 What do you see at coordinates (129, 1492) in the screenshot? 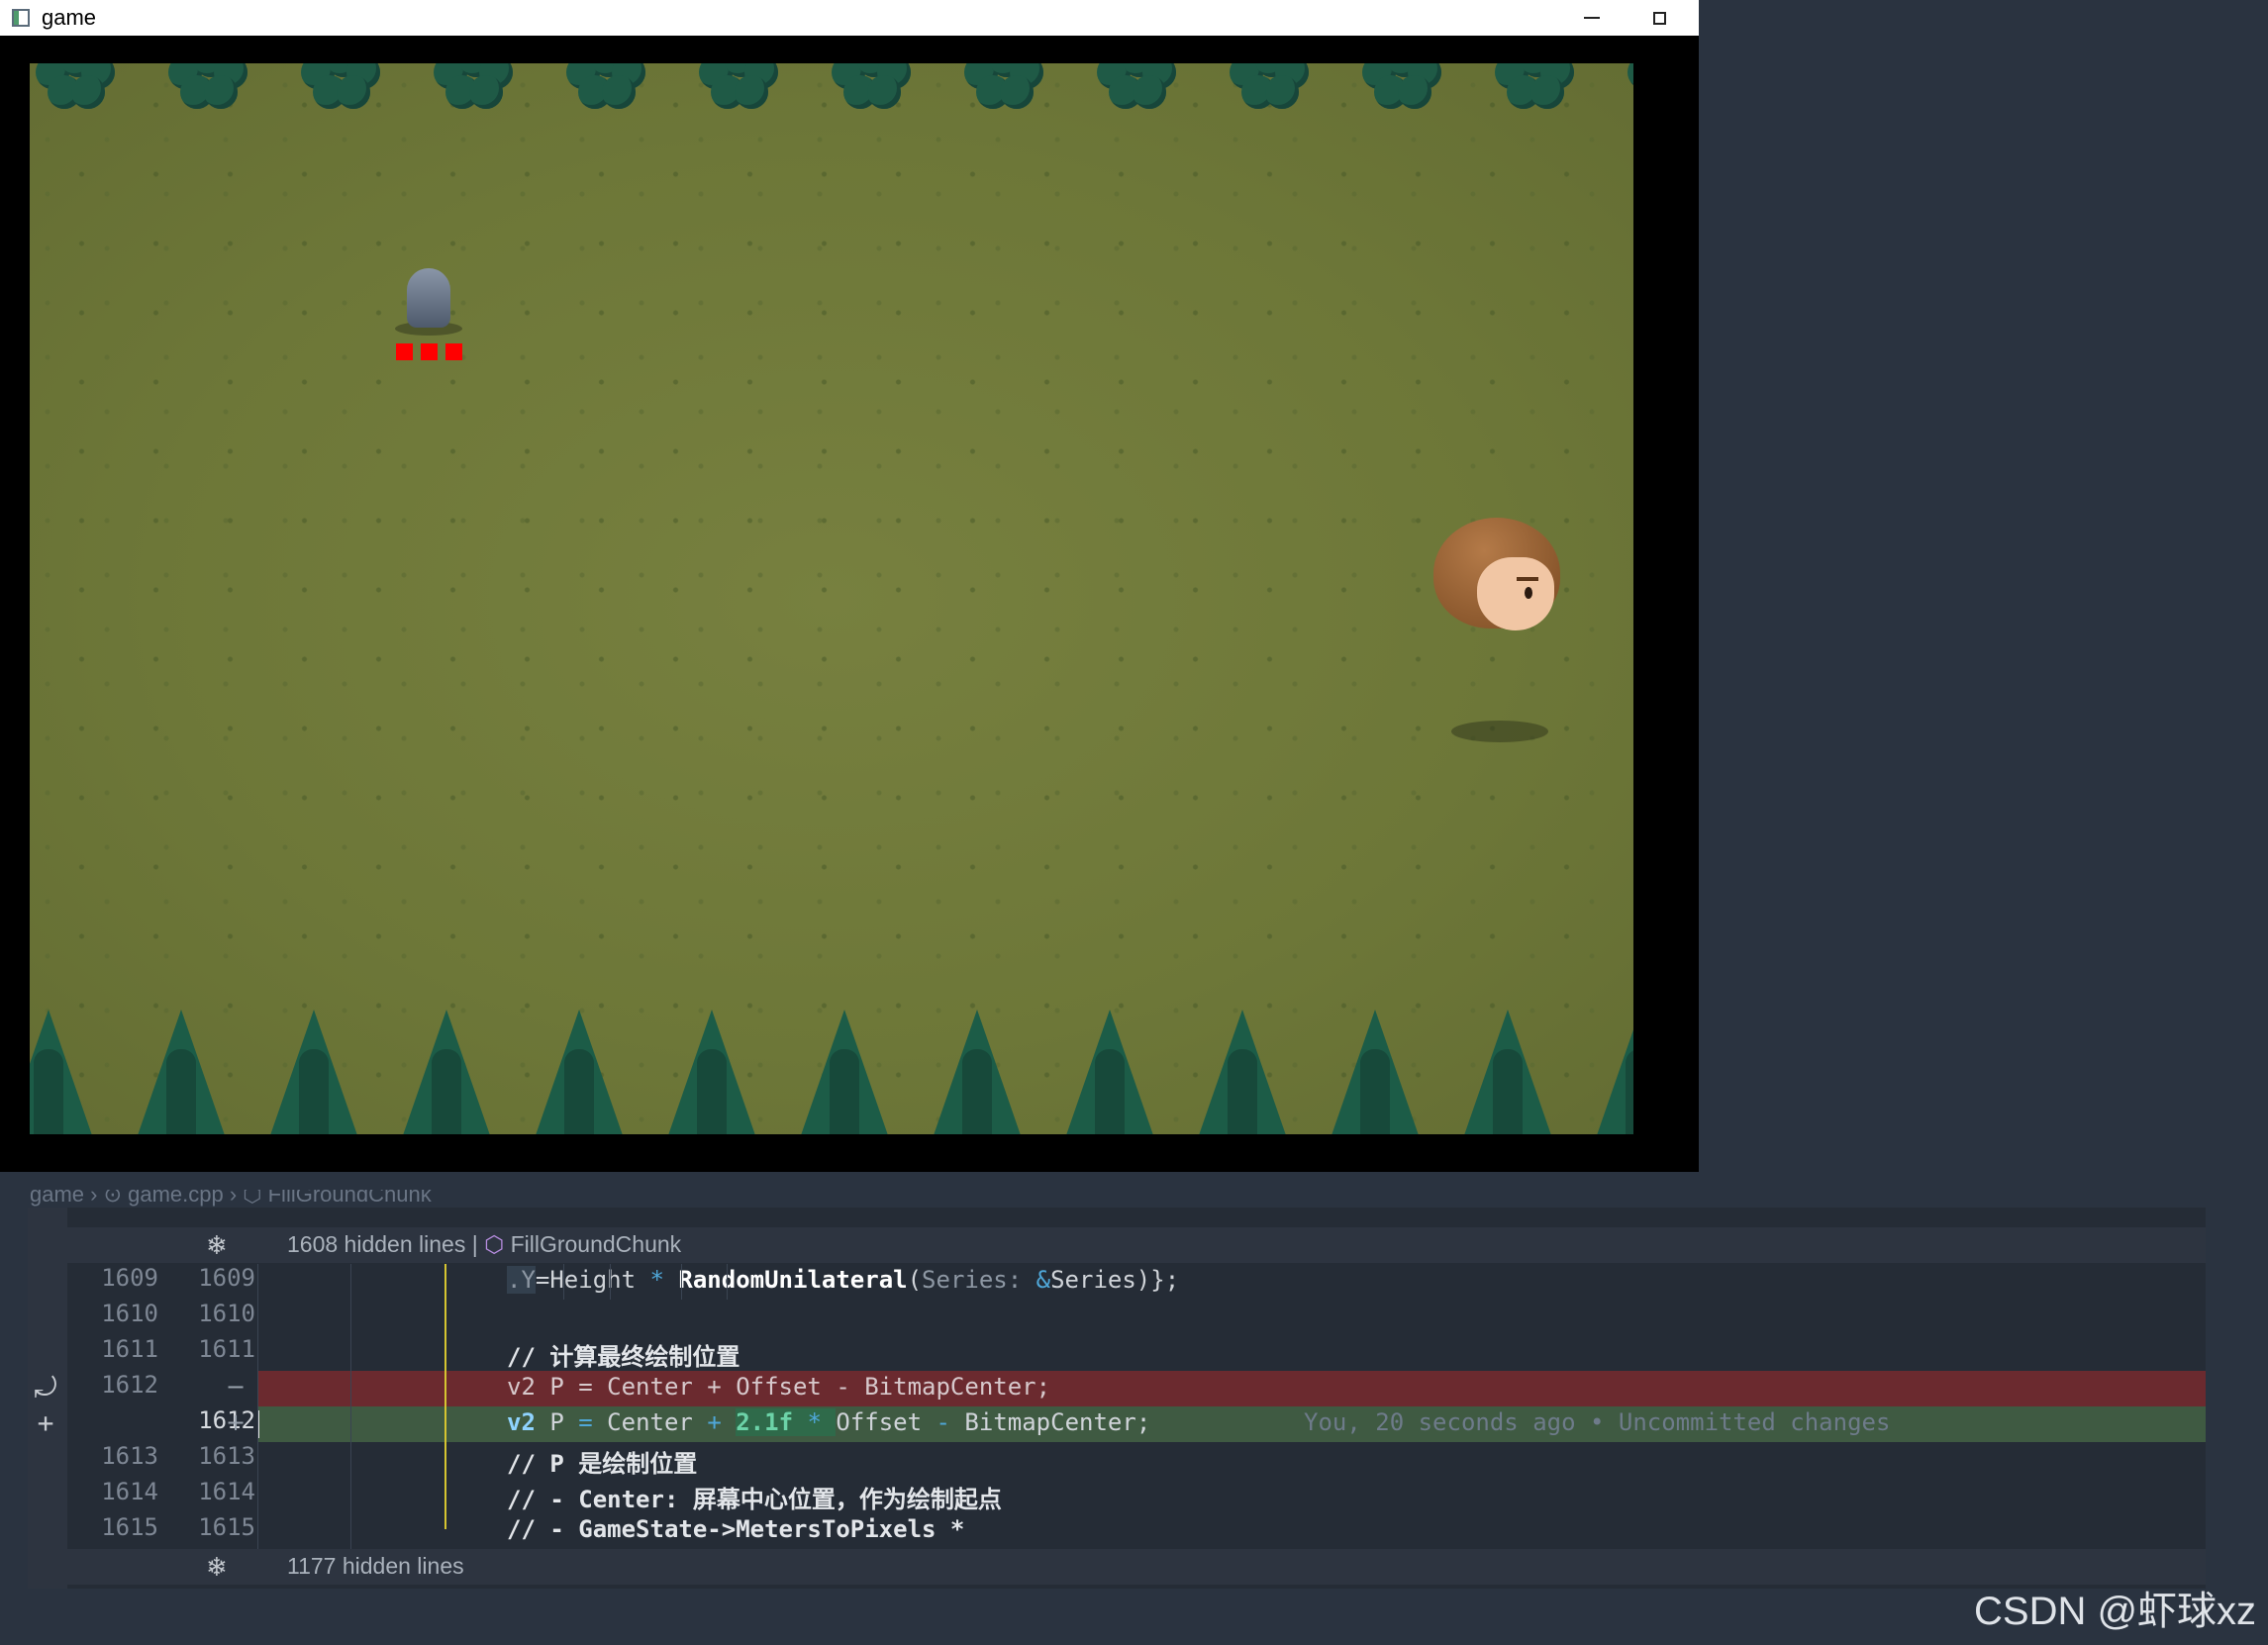
I see `line-number-old: 1614` at bounding box center [129, 1492].